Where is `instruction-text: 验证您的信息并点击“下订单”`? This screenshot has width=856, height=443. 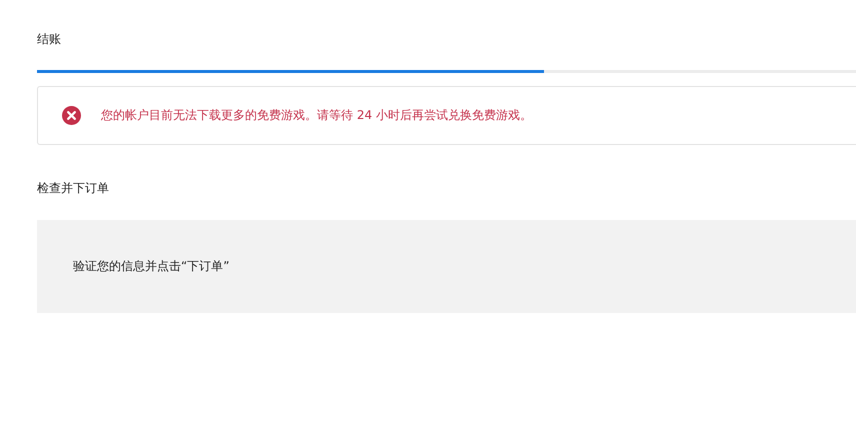 instruction-text: 验证您的信息并点击“下订单” is located at coordinates (151, 266).